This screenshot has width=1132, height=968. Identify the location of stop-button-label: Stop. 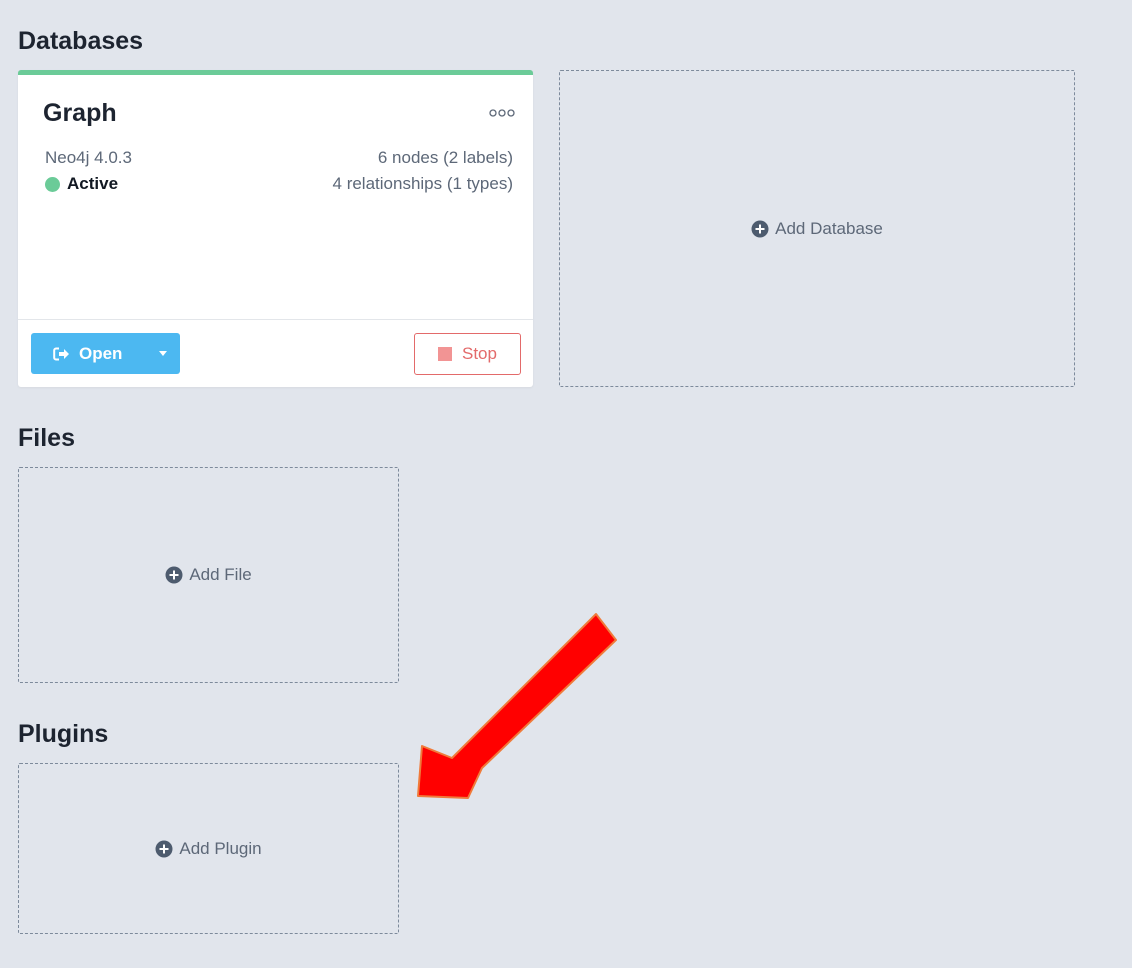
(479, 353).